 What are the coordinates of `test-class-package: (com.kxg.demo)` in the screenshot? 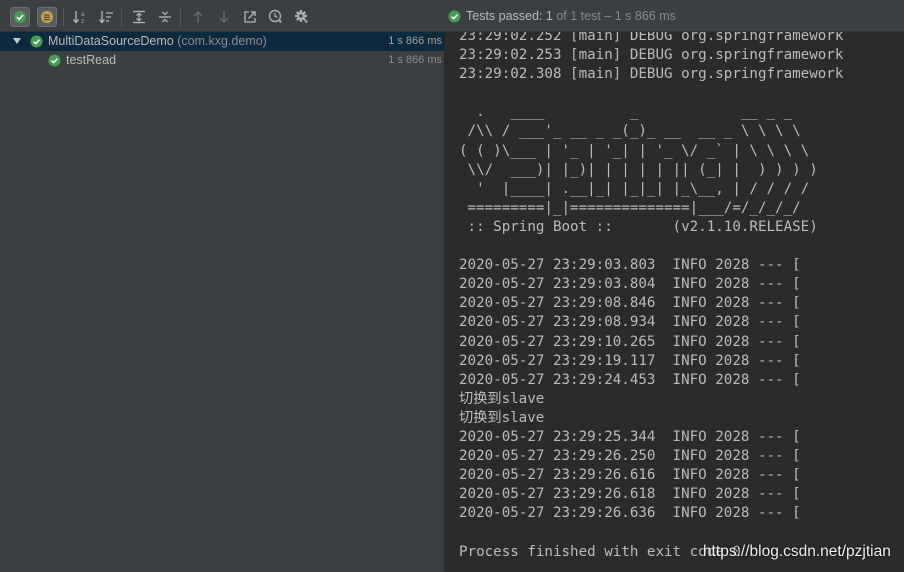 It's located at (222, 41).